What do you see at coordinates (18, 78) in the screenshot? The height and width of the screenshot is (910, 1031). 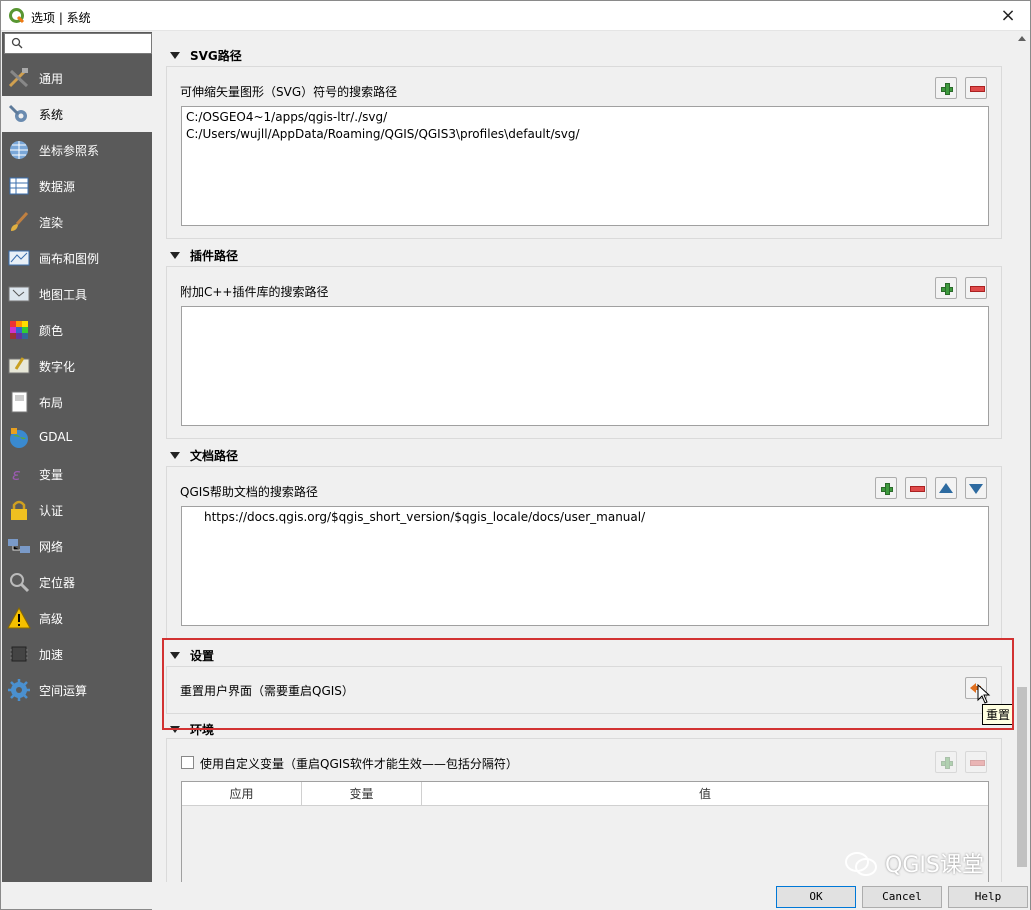 I see `tools-icon` at bounding box center [18, 78].